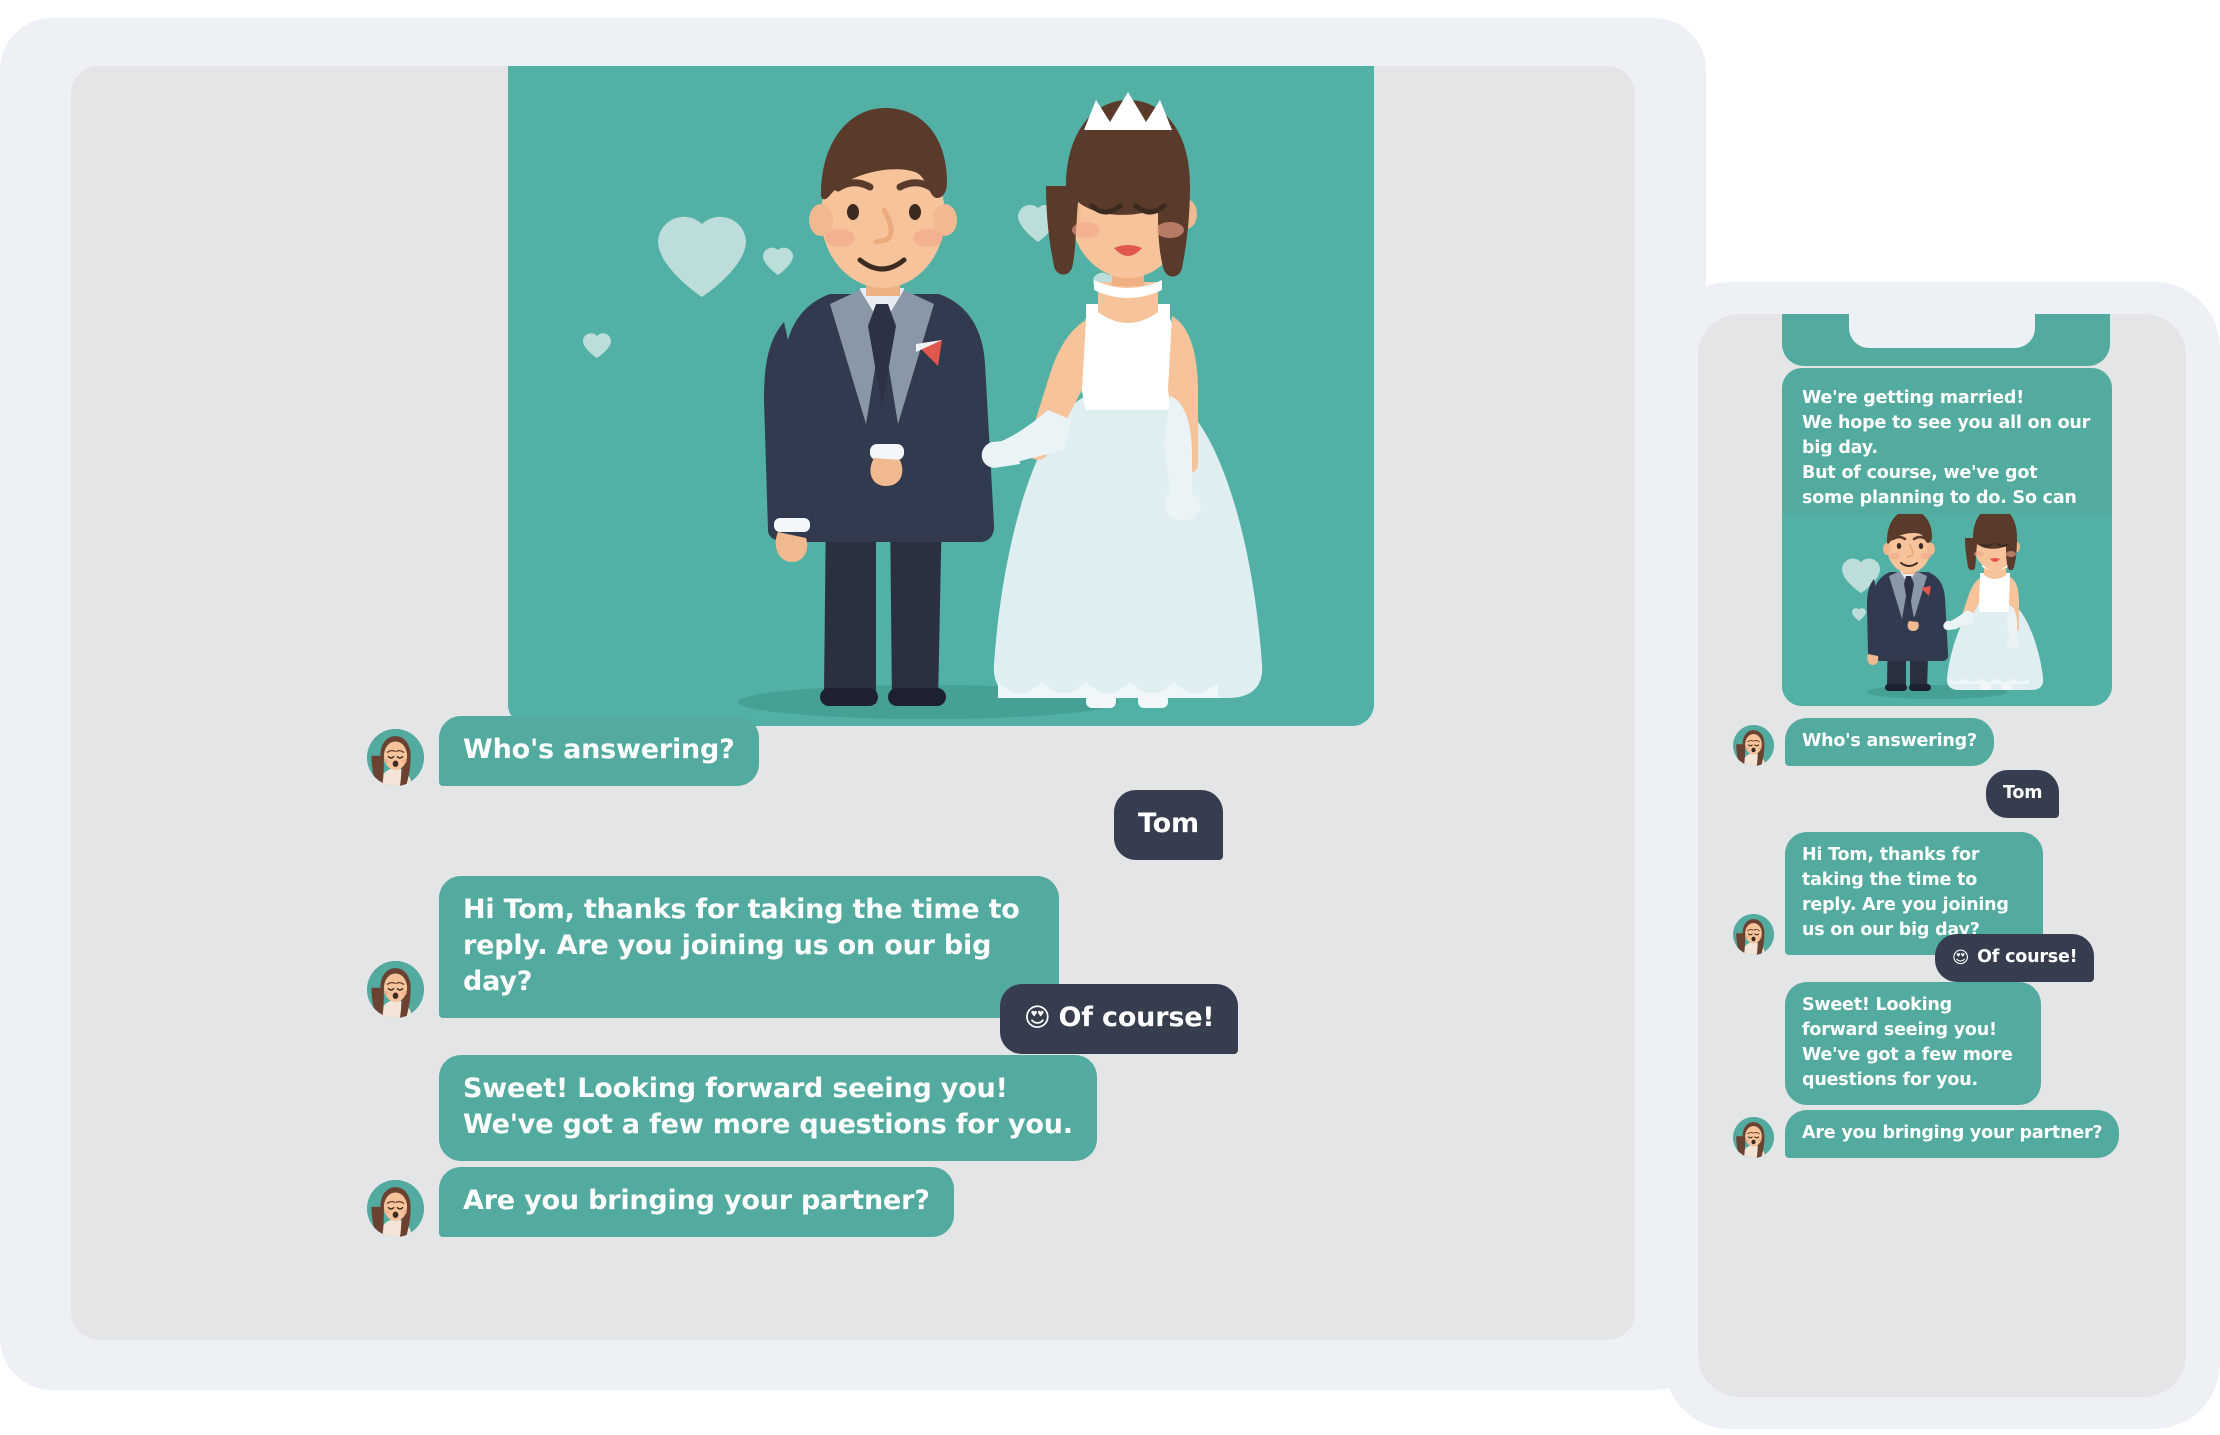 The height and width of the screenshot is (1435, 2220). I want to click on phone-notch, so click(1942, 331).